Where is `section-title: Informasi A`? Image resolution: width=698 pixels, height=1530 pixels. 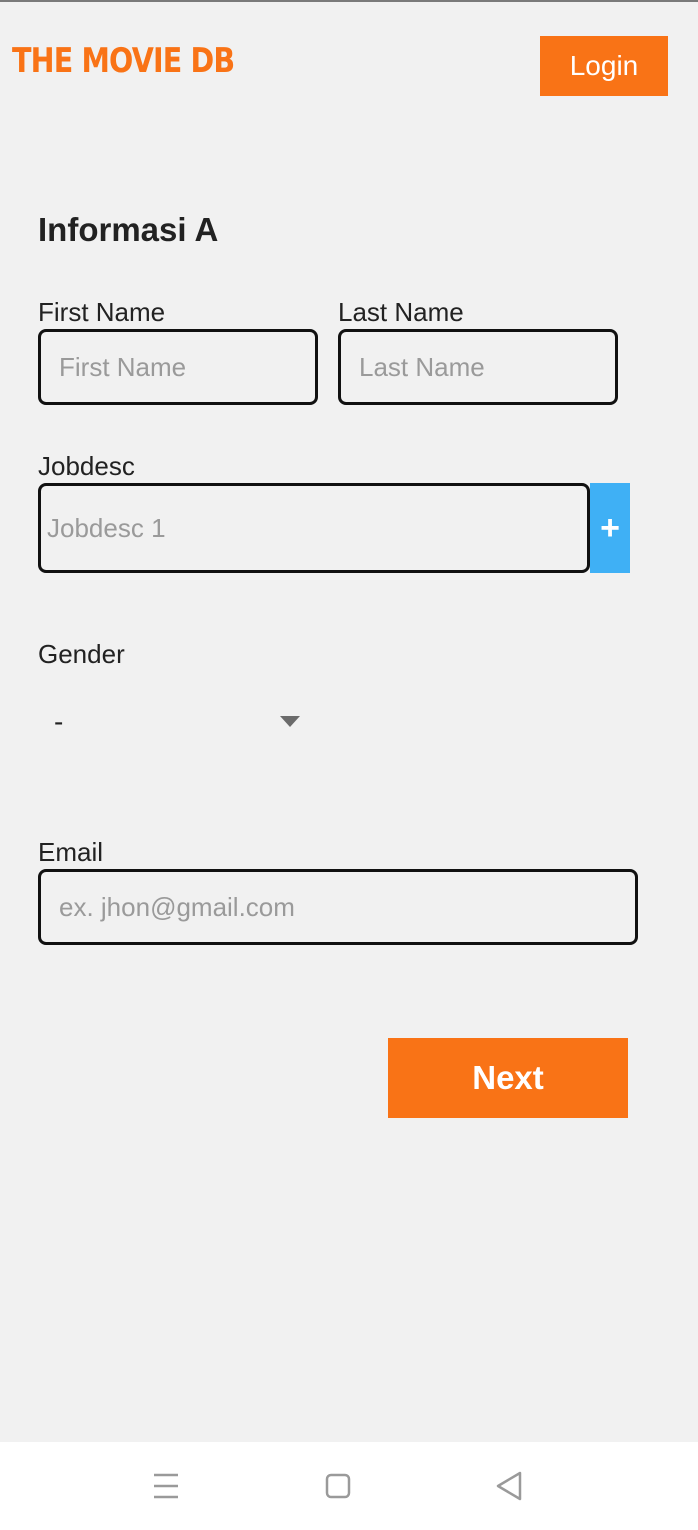
section-title: Informasi A is located at coordinates (128, 229).